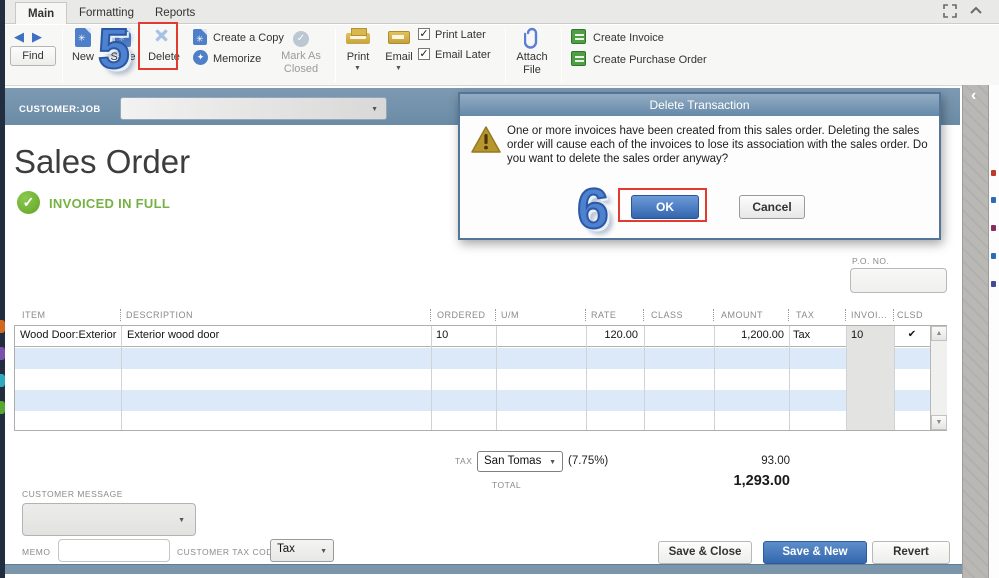  What do you see at coordinates (442, 335) in the screenshot?
I see `cell-ordered: 10` at bounding box center [442, 335].